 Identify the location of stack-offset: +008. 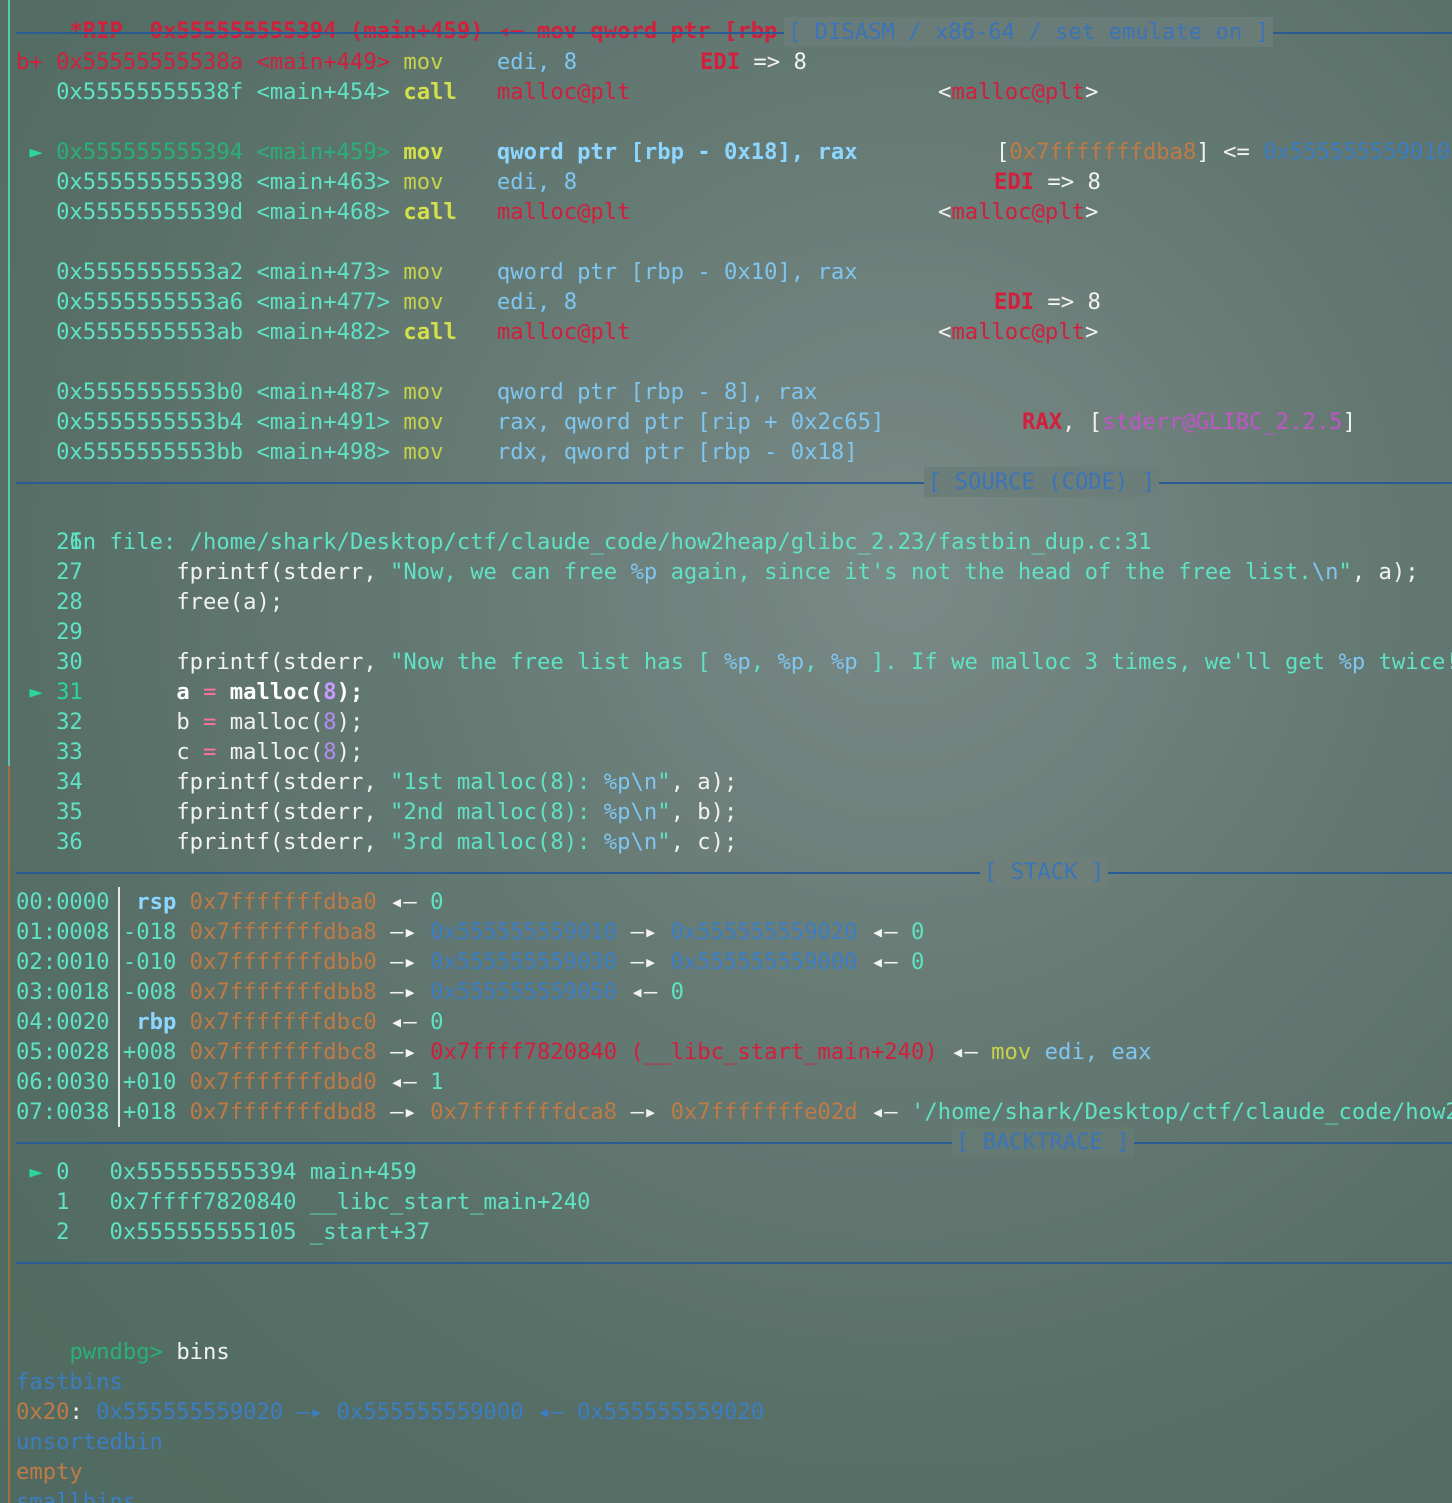
(149, 1052).